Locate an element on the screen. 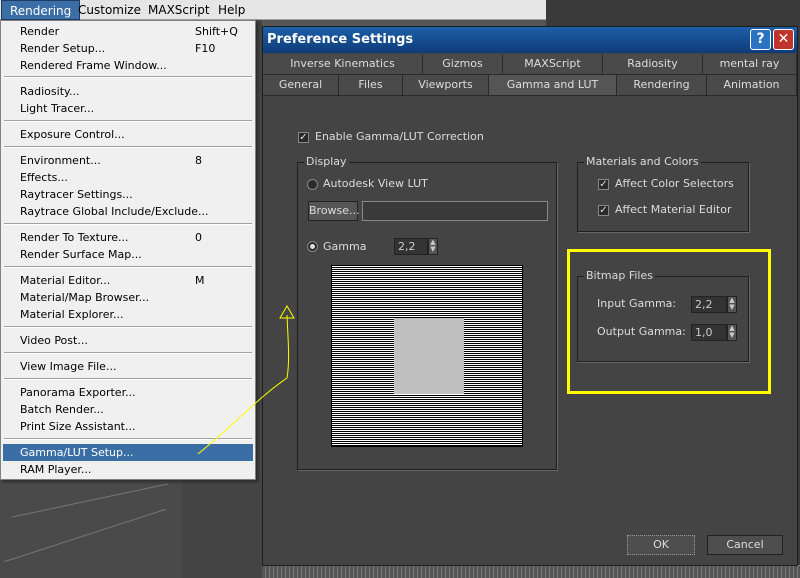 Image resolution: width=800 pixels, height=578 pixels. menu-item-render-to-texture: Render To Texture... 0 is located at coordinates (128, 237).